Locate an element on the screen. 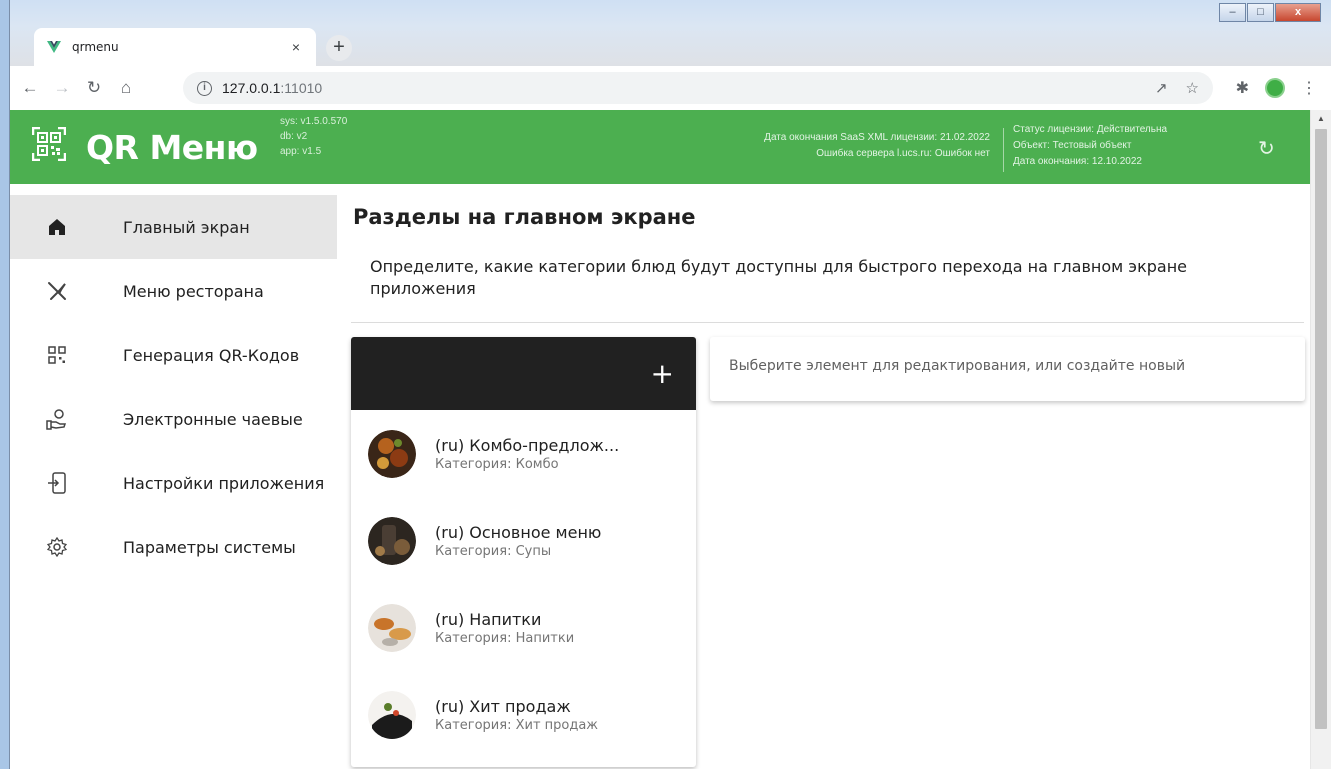  add-section-button: + is located at coordinates (662, 373).